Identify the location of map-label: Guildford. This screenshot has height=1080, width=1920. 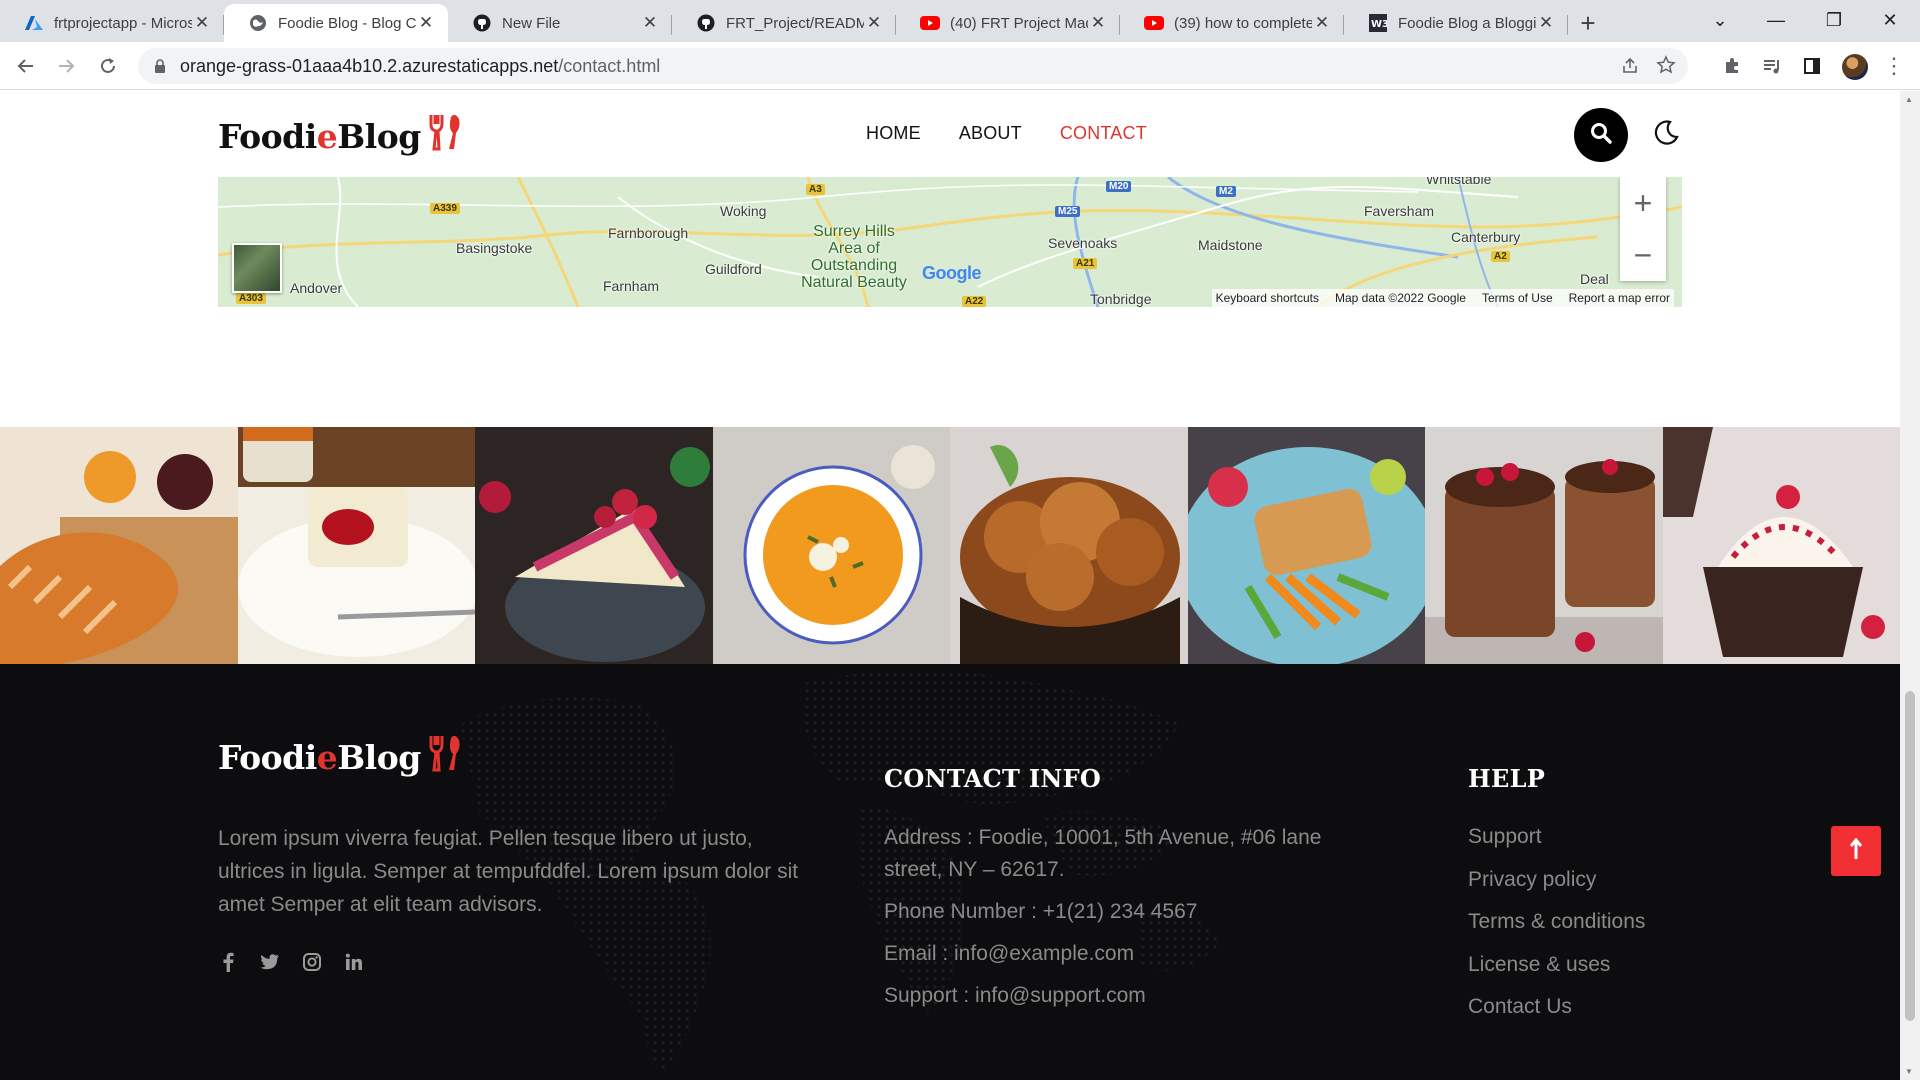
(733, 269).